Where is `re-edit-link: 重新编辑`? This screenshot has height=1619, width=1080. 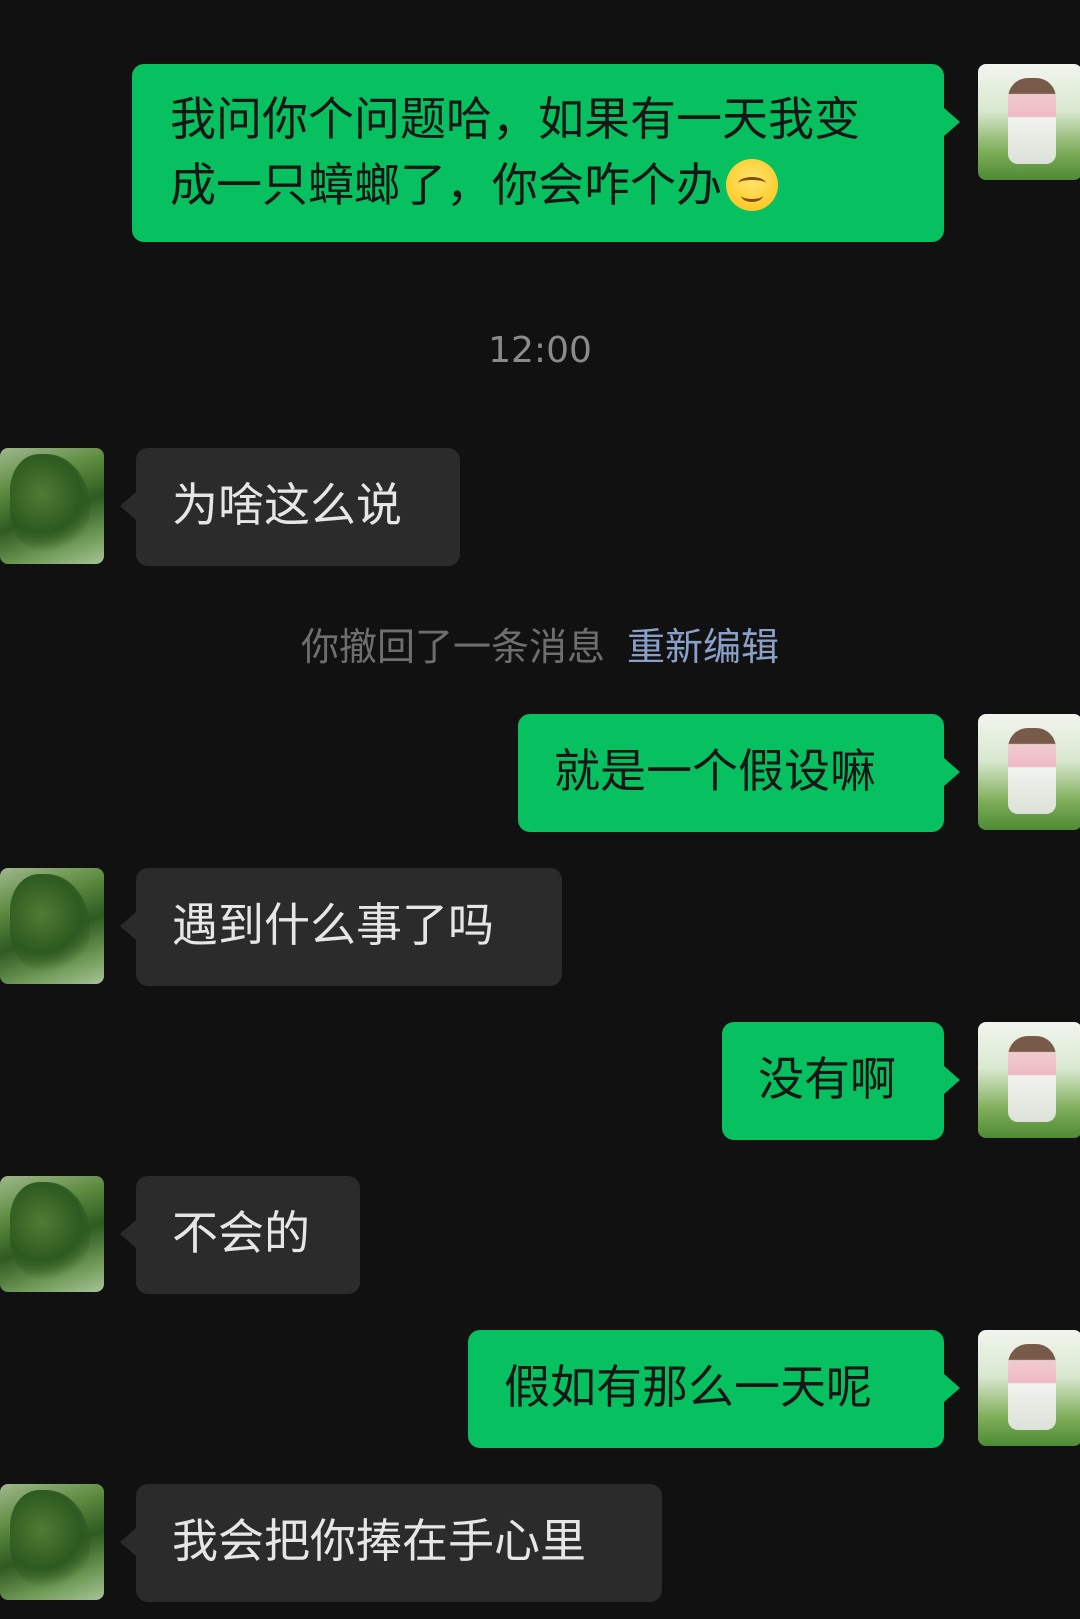
re-edit-link: 重新编辑 is located at coordinates (703, 647).